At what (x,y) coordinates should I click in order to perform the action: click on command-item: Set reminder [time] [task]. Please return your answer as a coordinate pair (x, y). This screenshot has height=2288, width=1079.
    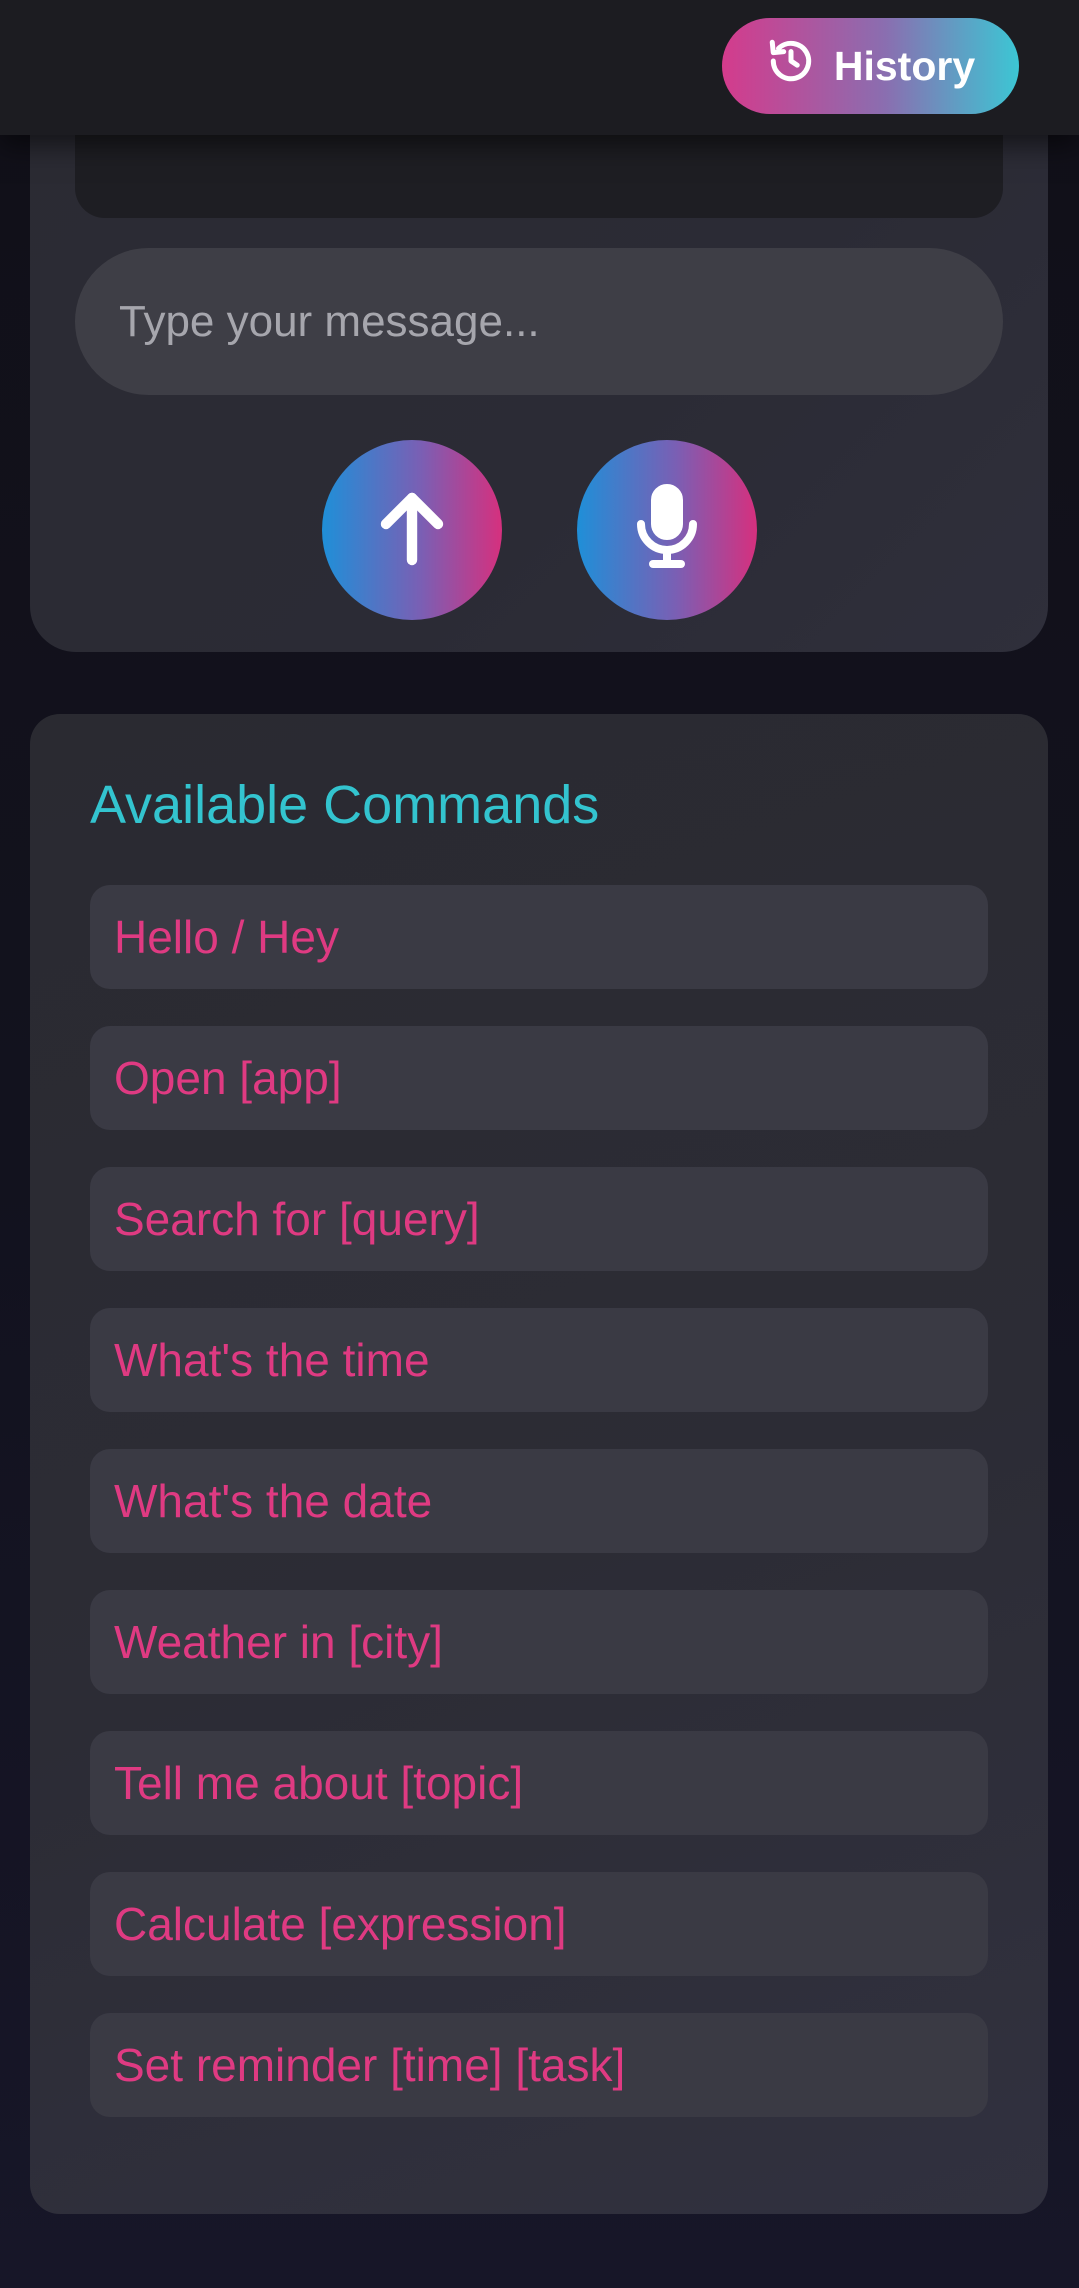
    Looking at the image, I should click on (539, 2065).